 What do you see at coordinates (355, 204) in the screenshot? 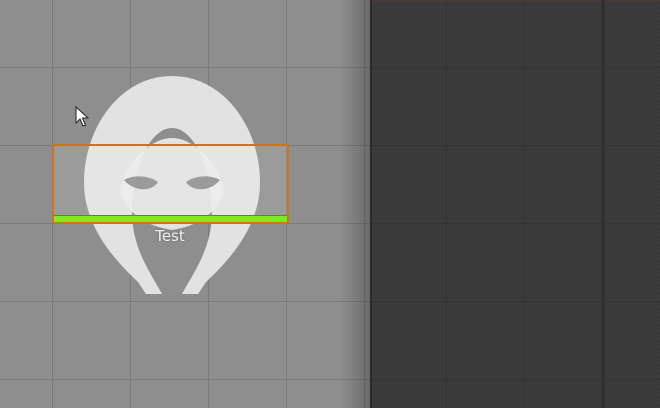
I see `panel-shadow` at bounding box center [355, 204].